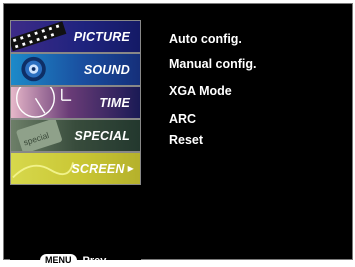 This screenshot has height=267, width=355. I want to click on menu-item-label: PICTURE, so click(101, 36).